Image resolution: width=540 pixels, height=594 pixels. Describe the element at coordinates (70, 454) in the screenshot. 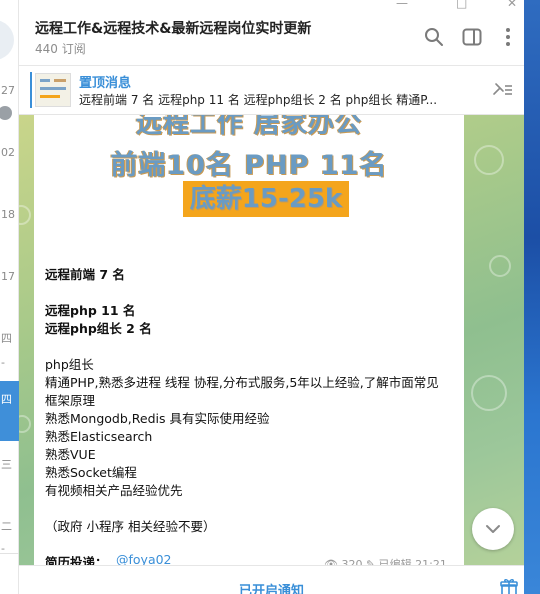

I see `message-line: 熟悉VUE` at that location.